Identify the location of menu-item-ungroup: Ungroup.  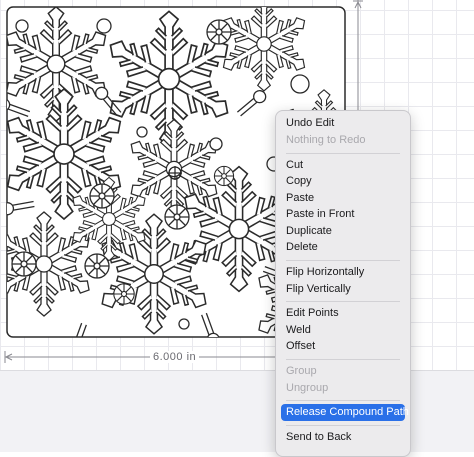
(307, 388).